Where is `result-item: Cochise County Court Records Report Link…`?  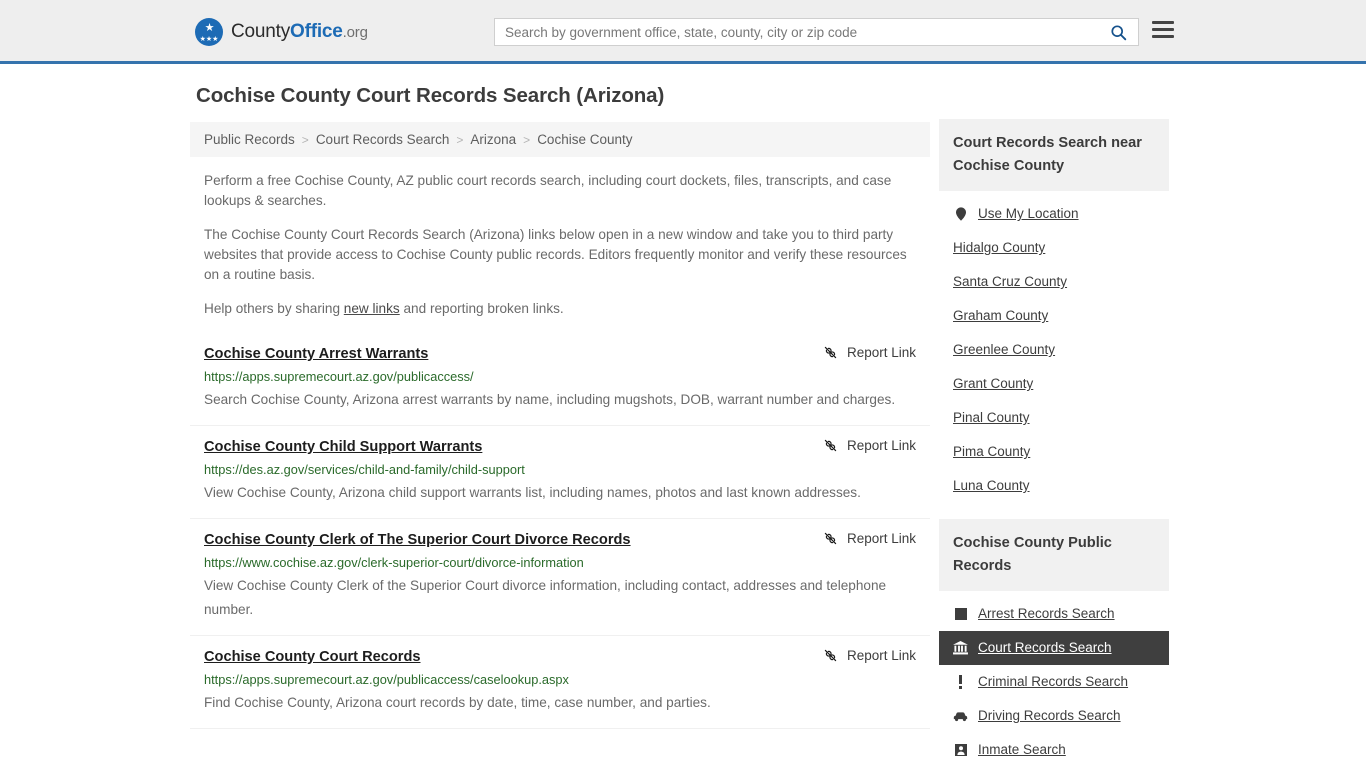 result-item: Cochise County Court Records Report Link… is located at coordinates (560, 682).